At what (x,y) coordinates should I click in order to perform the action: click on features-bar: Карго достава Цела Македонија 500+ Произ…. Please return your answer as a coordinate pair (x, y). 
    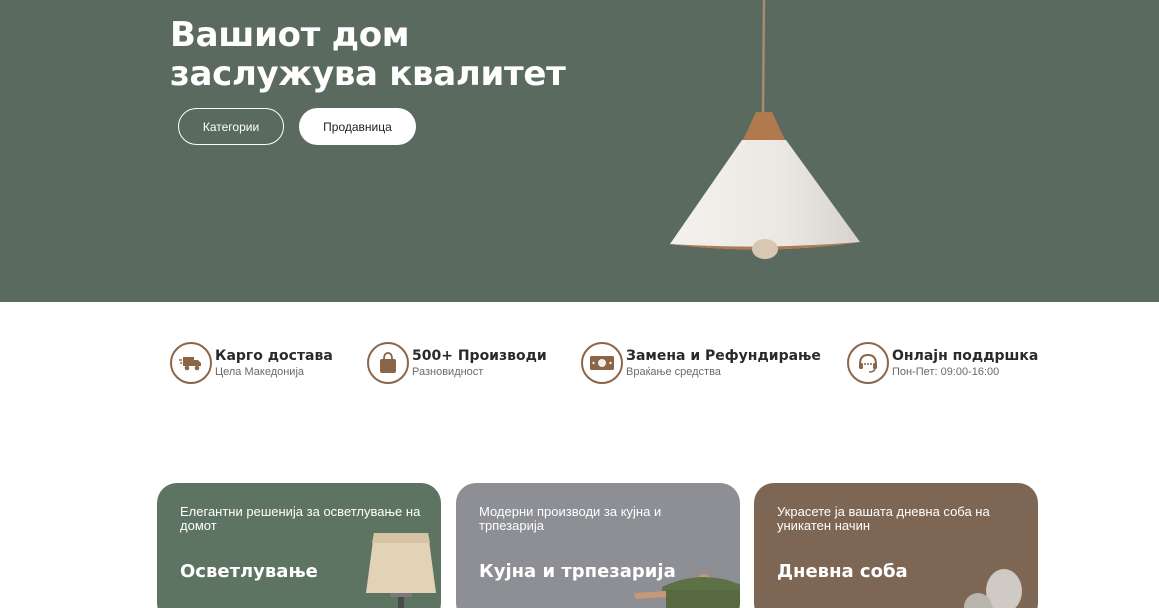
    Looking at the image, I should click on (579, 364).